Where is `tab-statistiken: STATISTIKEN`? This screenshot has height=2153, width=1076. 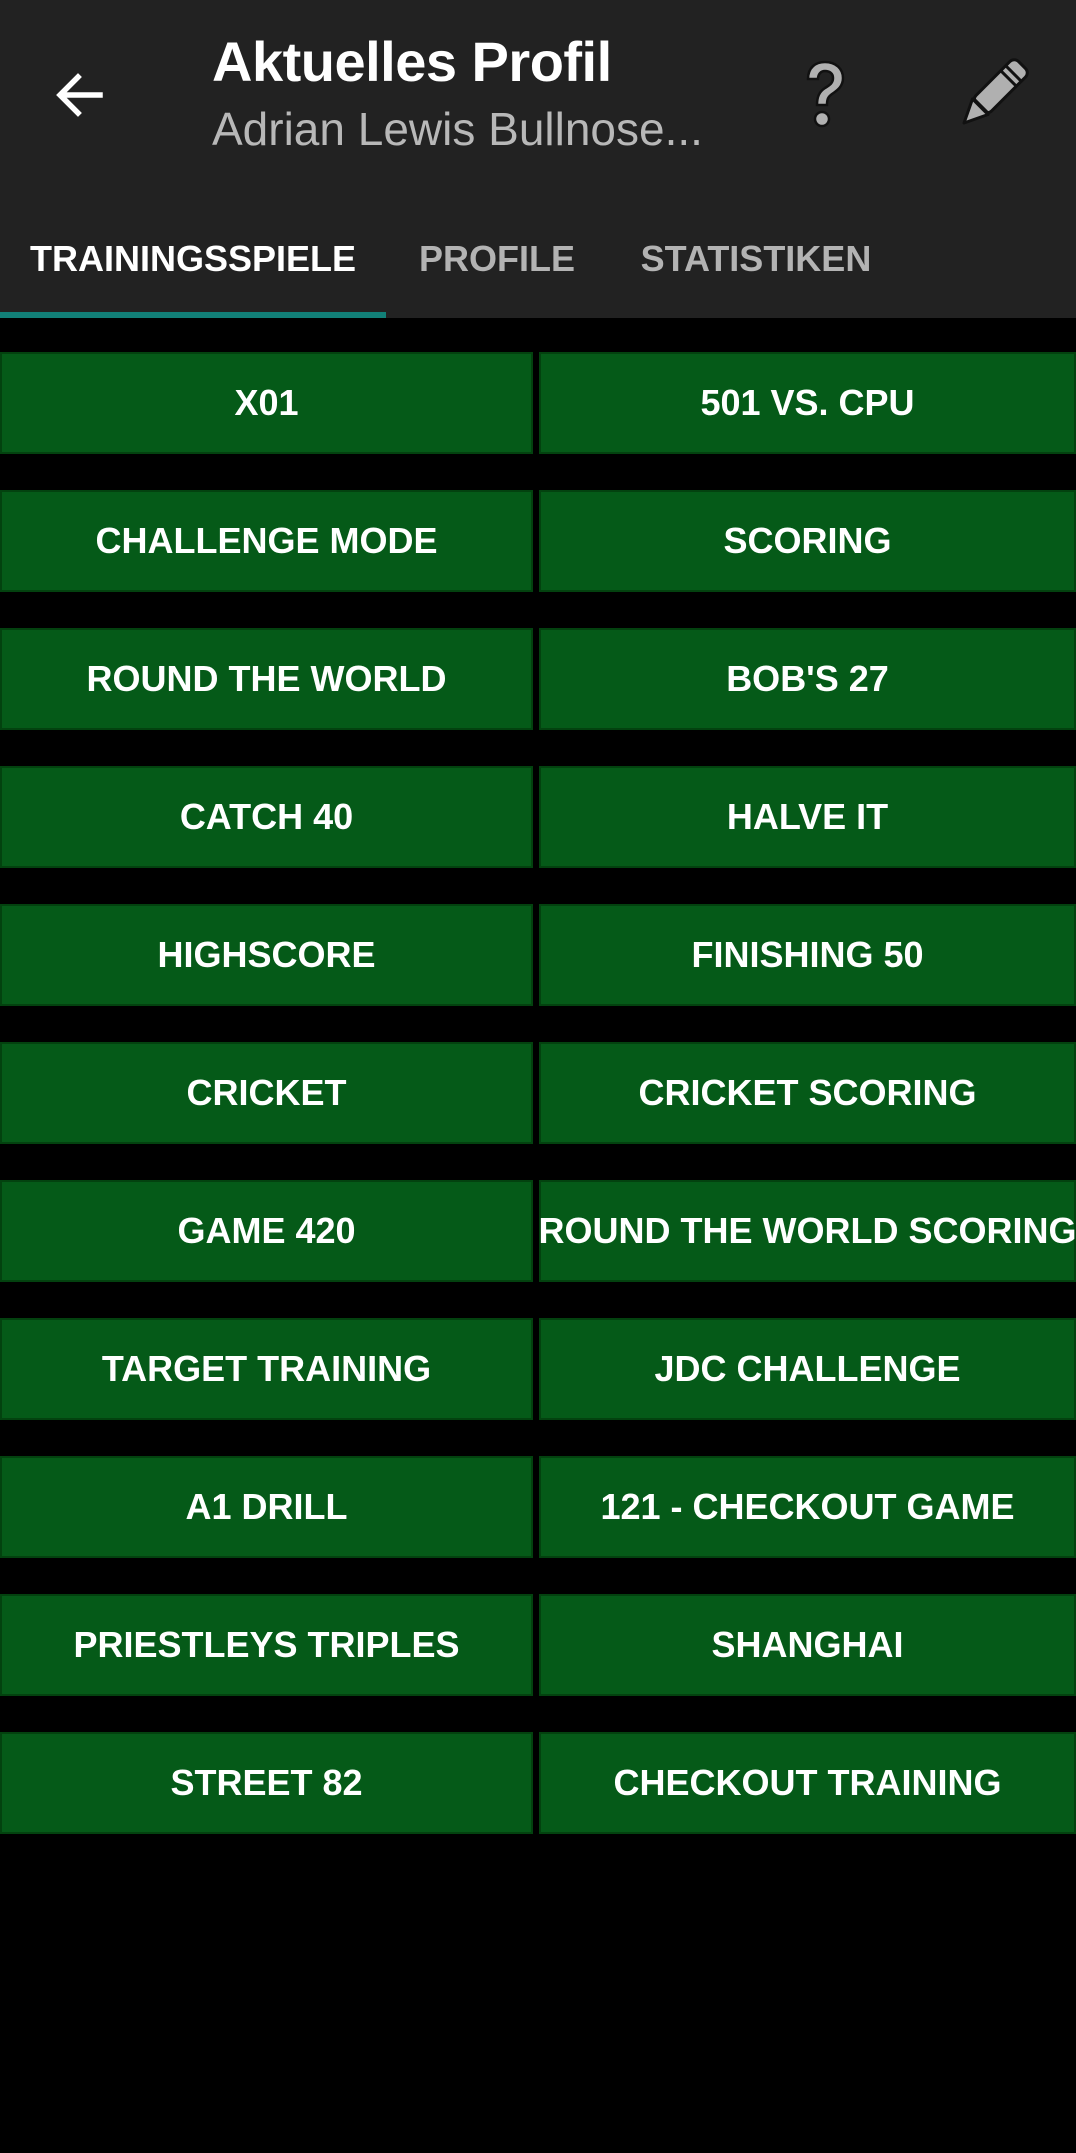
tab-statistiken: STATISTIKEN is located at coordinates (756, 259).